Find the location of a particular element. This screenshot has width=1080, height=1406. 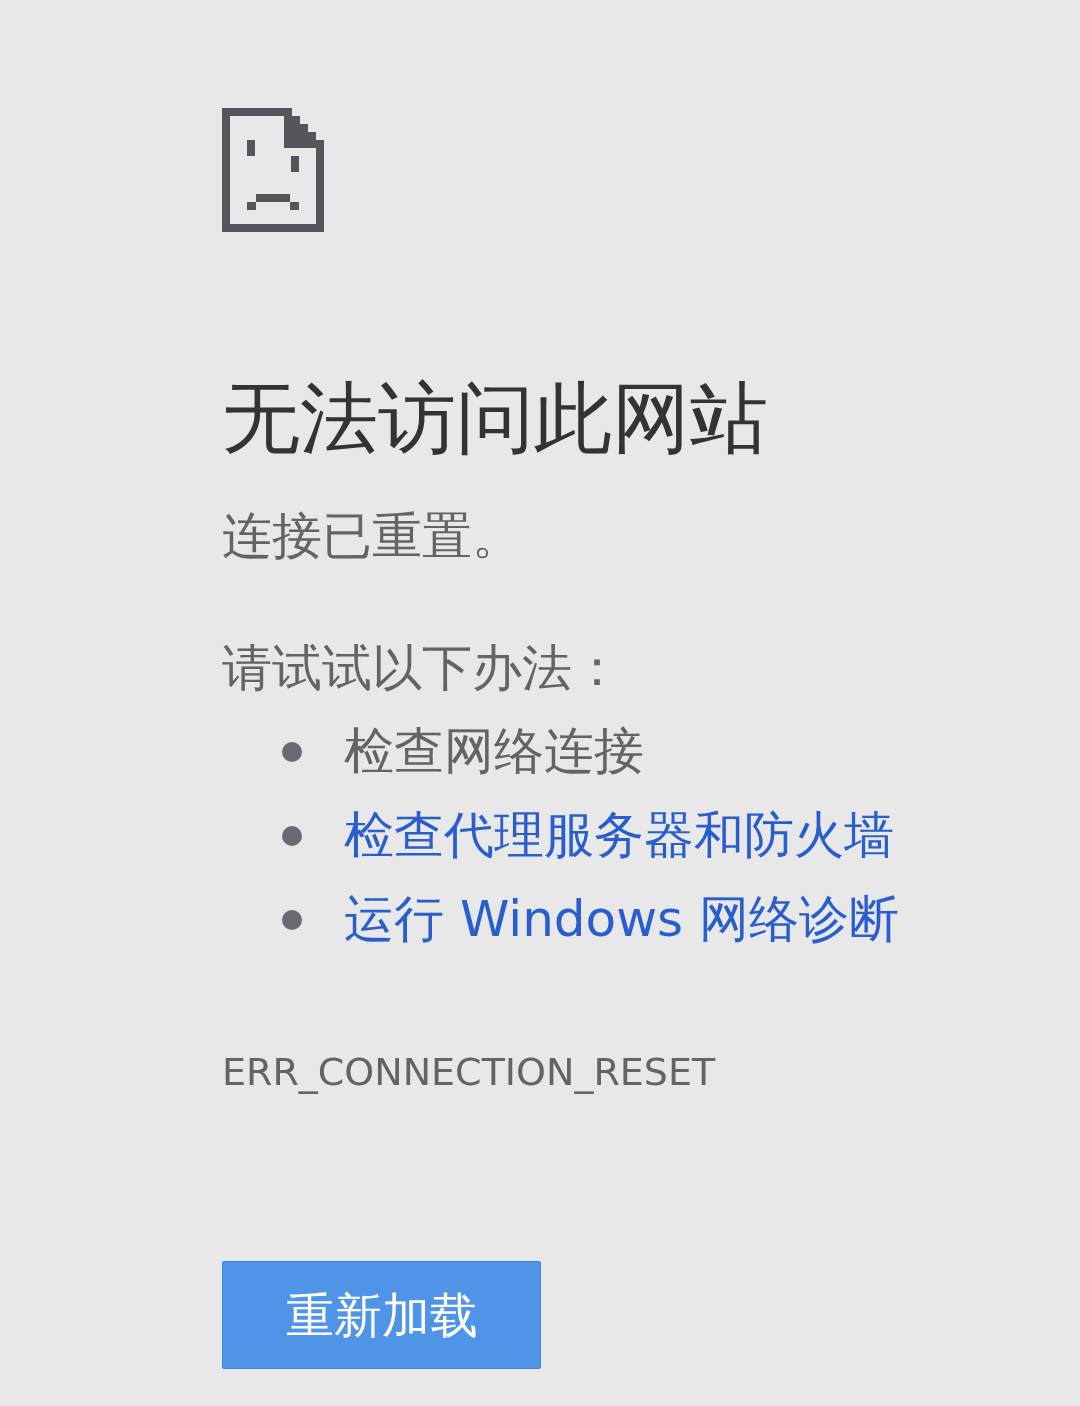

error-code: ERR_CONNECTION_RESET is located at coordinates (469, 1072).